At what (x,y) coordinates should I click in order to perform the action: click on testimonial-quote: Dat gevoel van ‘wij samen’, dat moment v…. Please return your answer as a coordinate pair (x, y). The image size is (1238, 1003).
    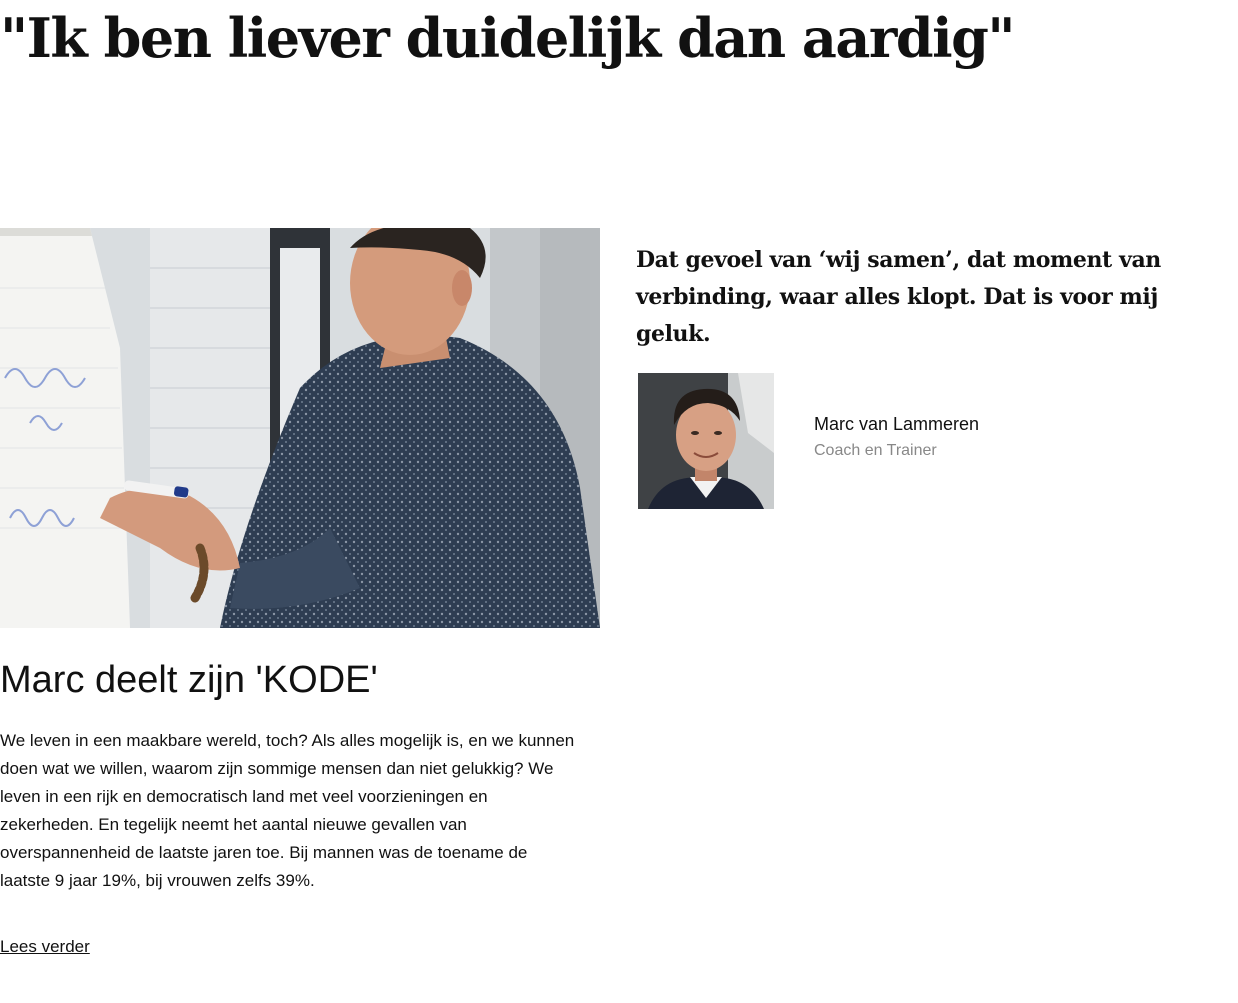
    Looking at the image, I should click on (898, 297).